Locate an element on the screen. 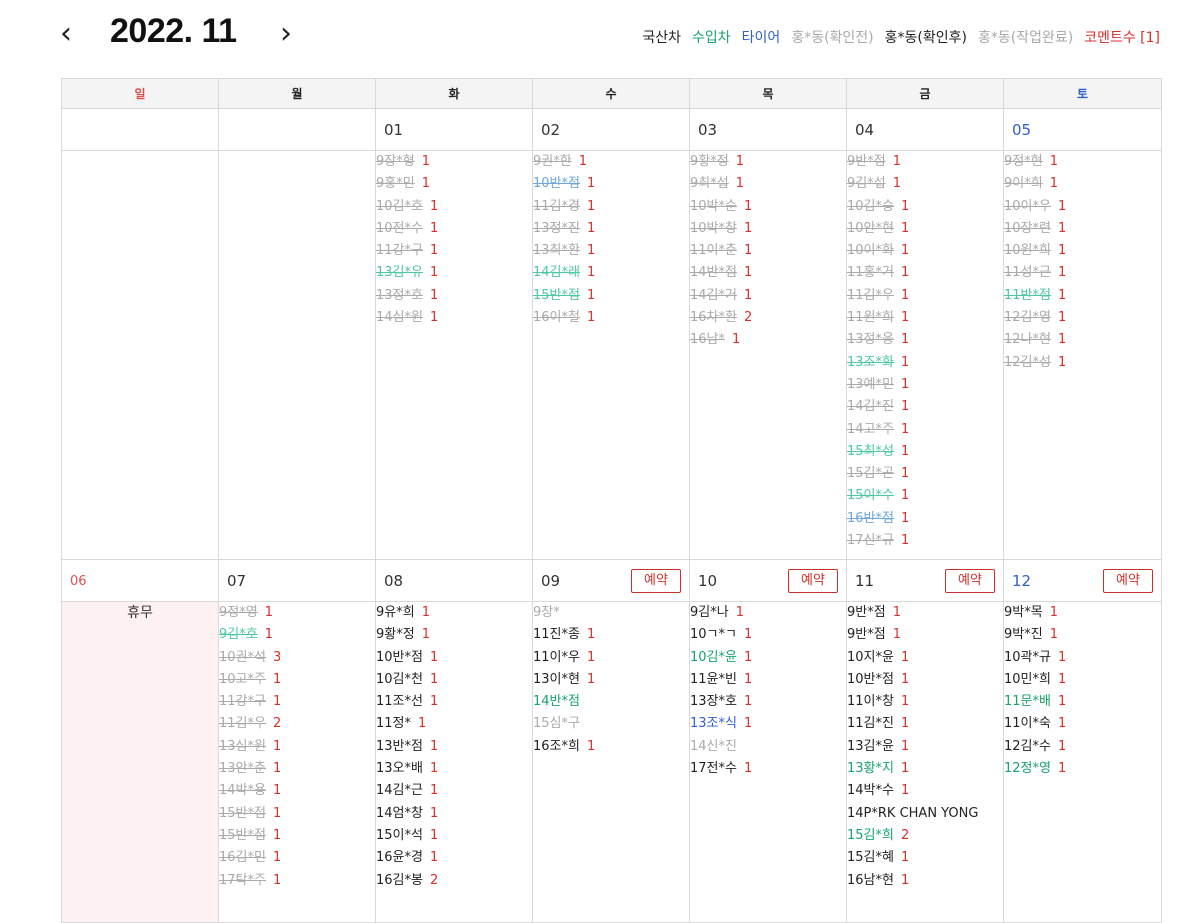 The width and height of the screenshot is (1196, 923). booking-entry: 10고*주 1 is located at coordinates (297, 680).